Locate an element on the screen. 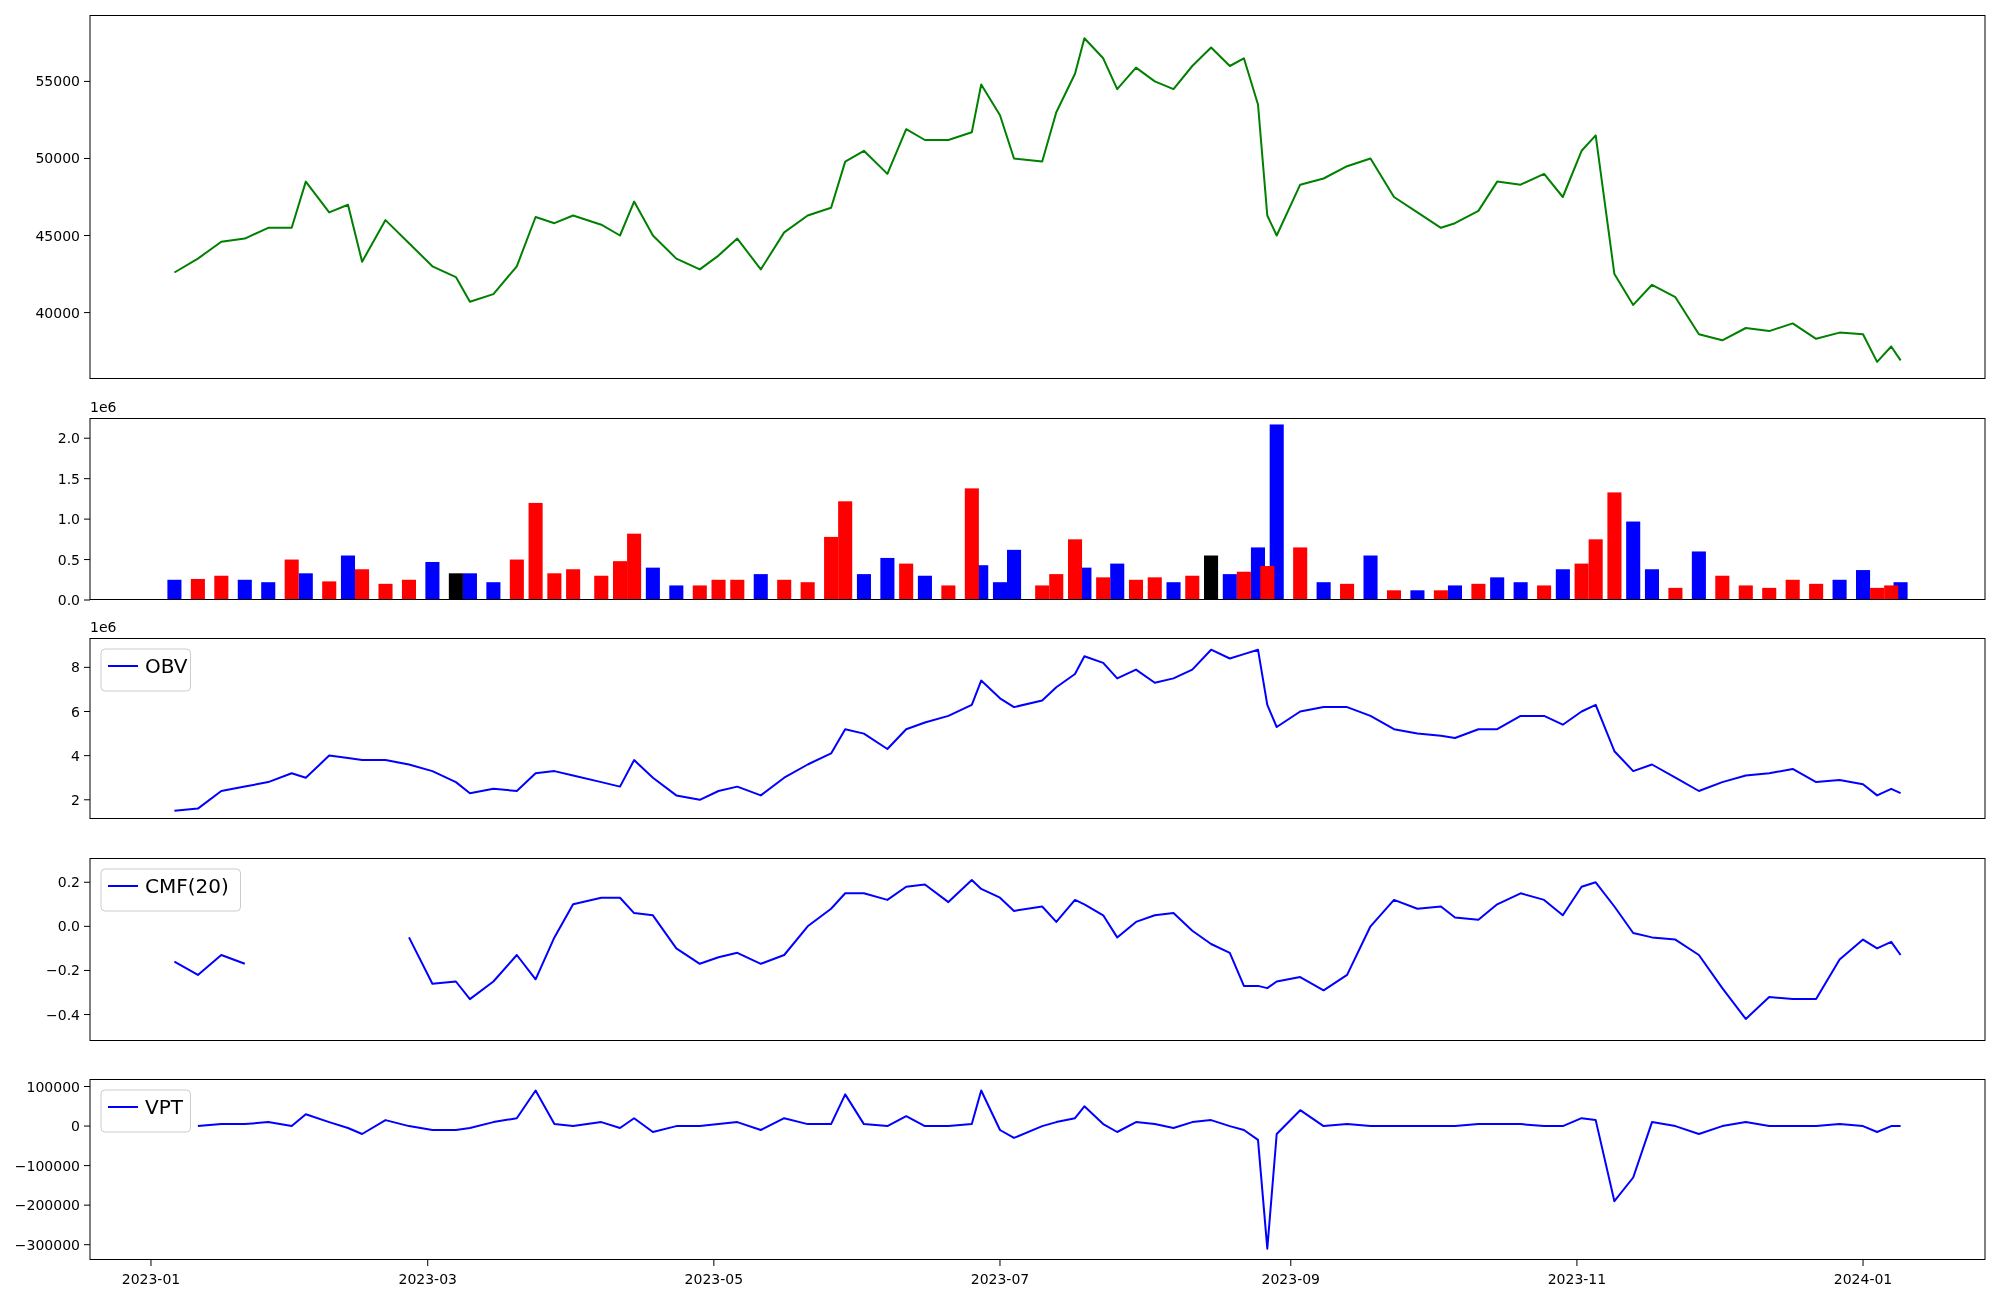  axis-tick-label: 0 is located at coordinates (75, 1126).